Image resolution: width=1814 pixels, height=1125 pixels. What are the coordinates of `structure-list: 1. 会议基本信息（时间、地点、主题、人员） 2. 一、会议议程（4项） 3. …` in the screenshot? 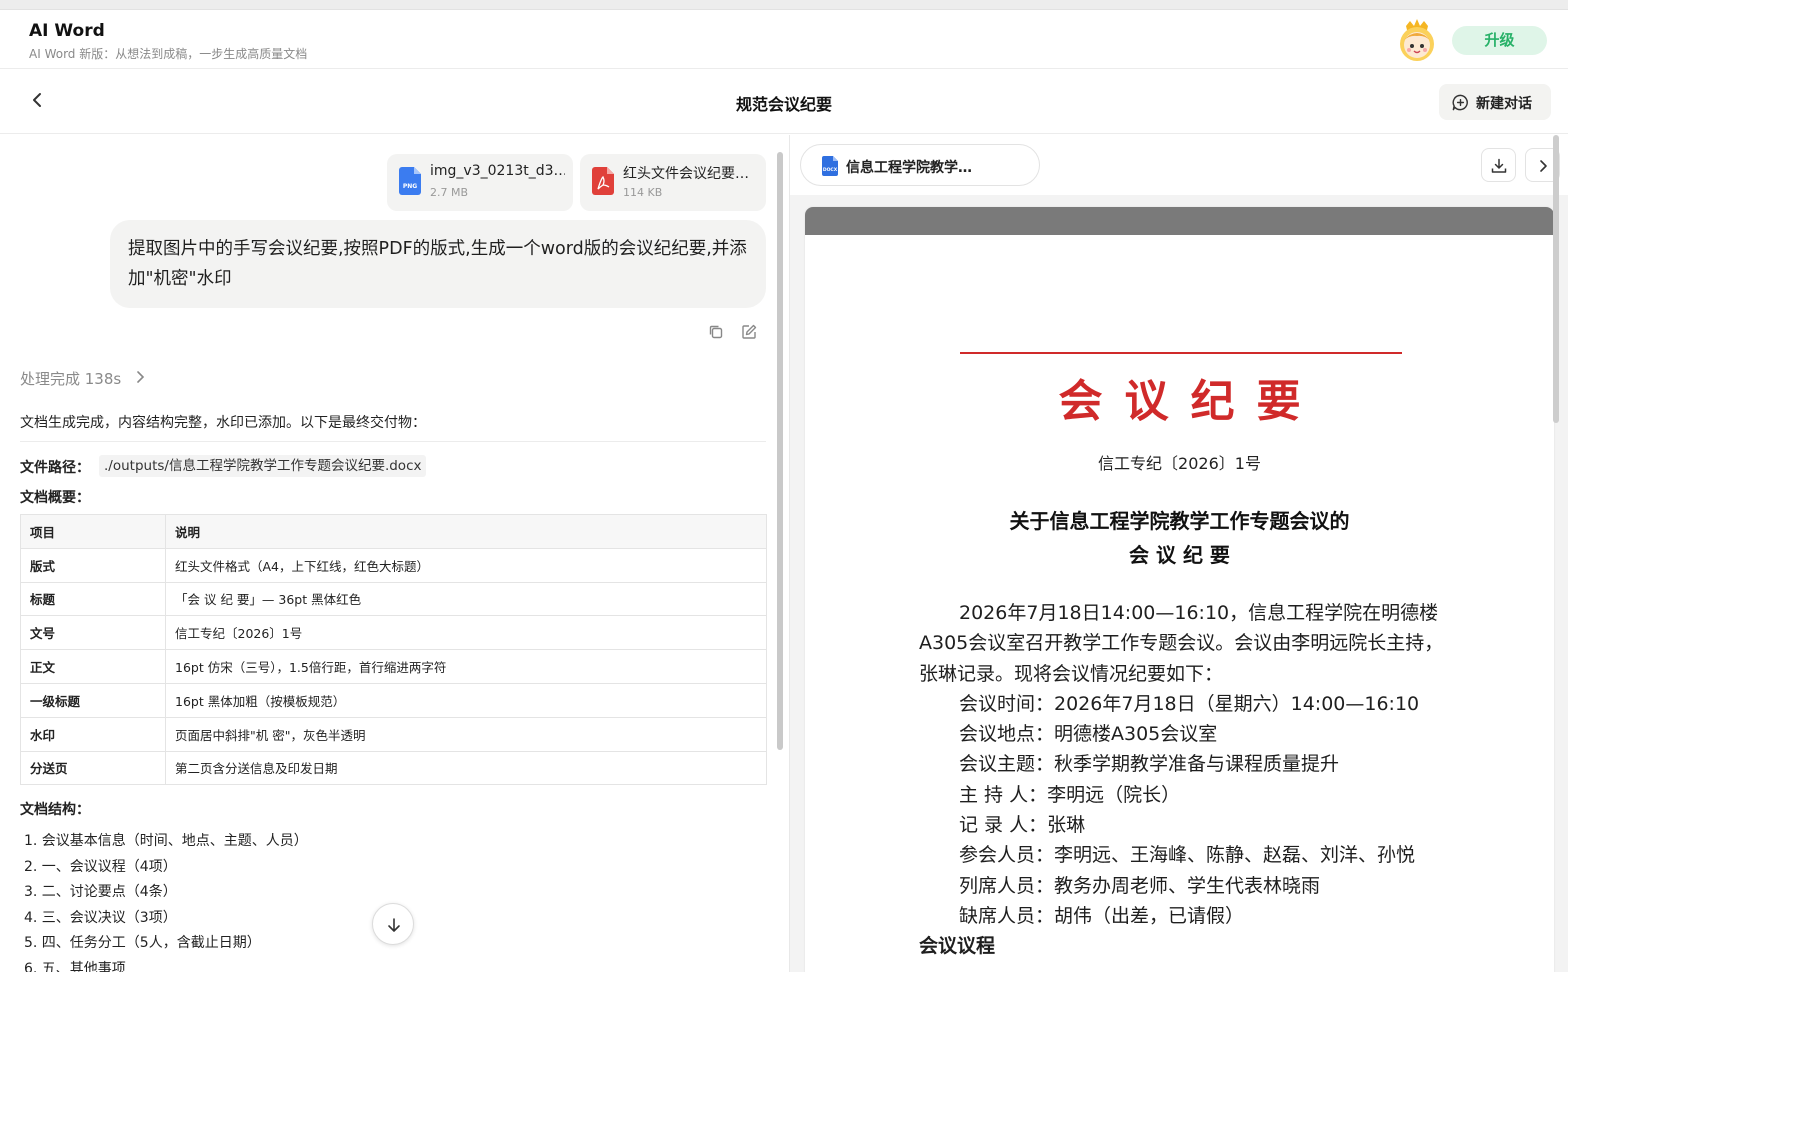 It's located at (166, 900).